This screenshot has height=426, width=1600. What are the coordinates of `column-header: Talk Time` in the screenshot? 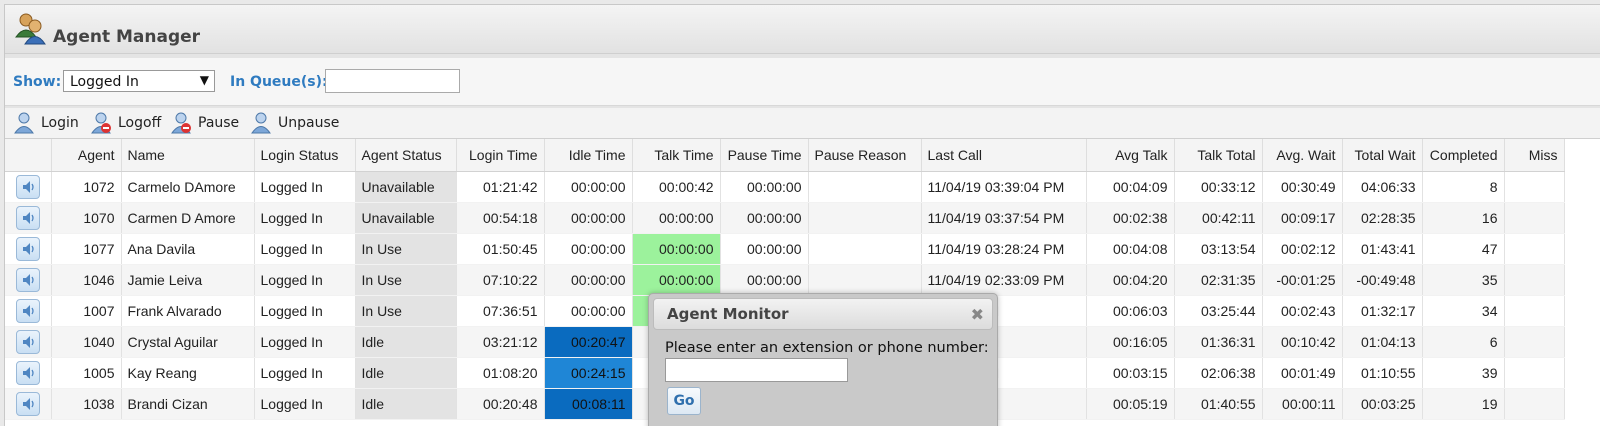 It's located at (676, 155).